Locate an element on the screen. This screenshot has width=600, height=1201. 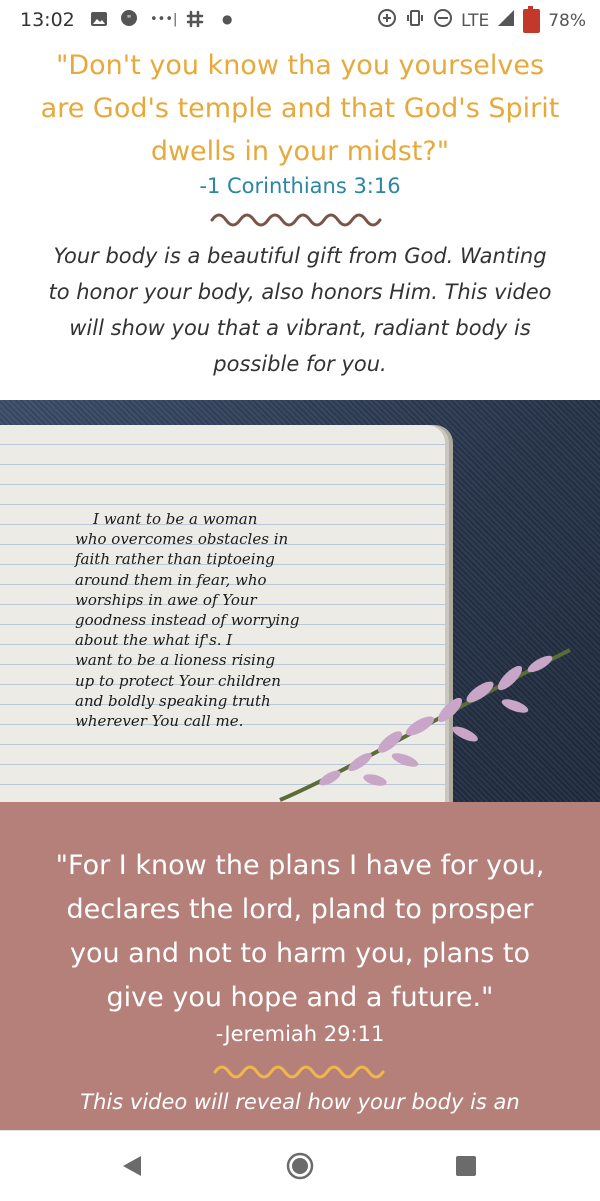
signal-icon is located at coordinates (506, 20).